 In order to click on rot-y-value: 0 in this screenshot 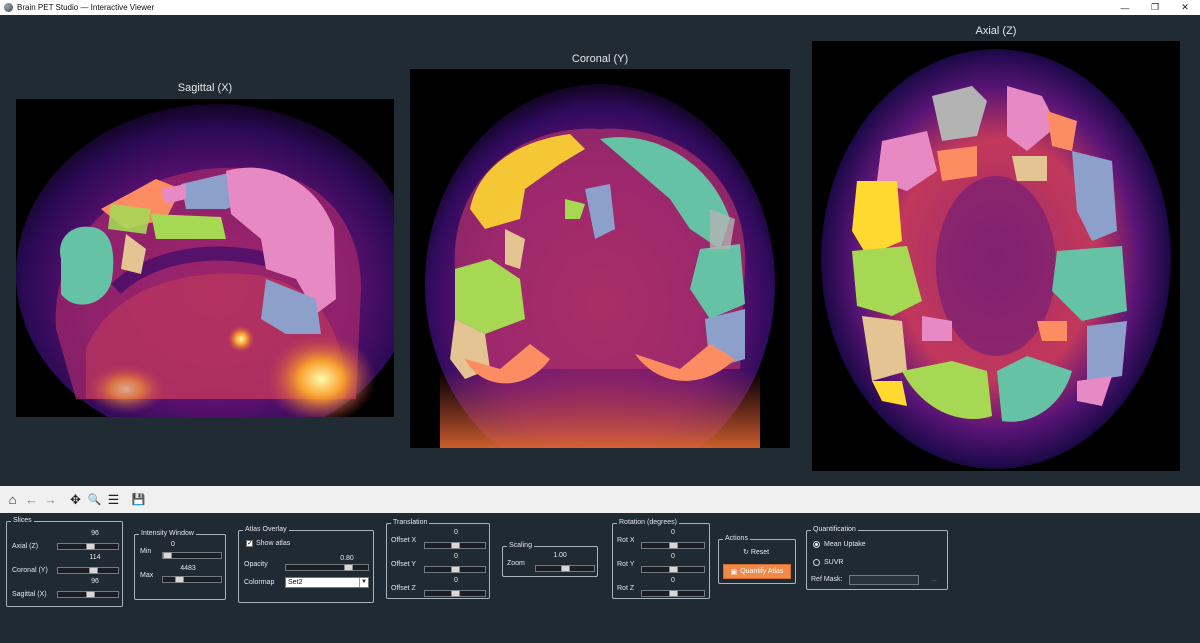, I will do `click(673, 556)`.